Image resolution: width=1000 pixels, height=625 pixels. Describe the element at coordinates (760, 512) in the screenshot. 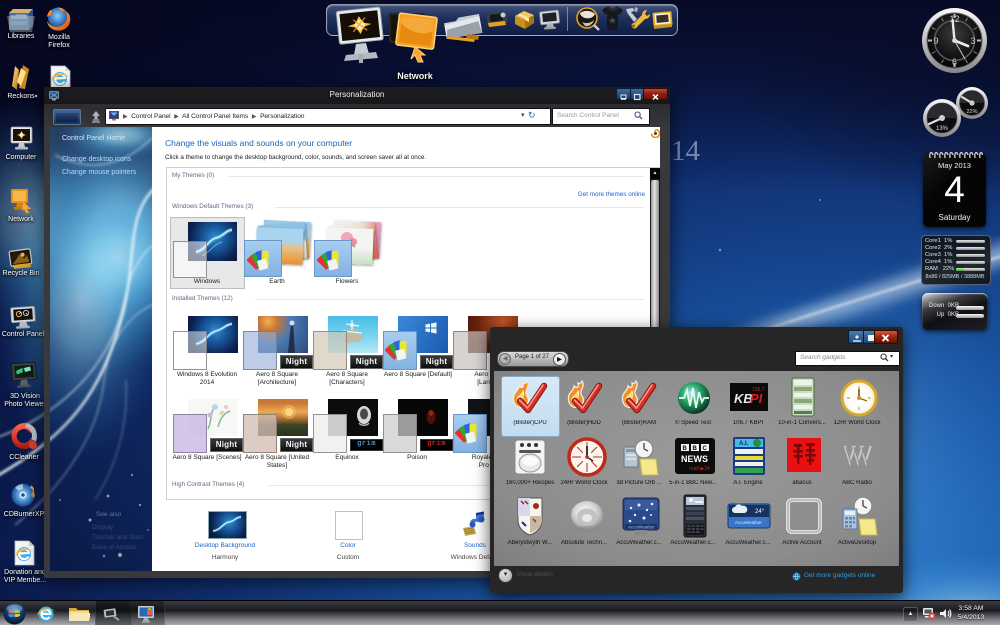

I see `svg-text: 24°` at that location.